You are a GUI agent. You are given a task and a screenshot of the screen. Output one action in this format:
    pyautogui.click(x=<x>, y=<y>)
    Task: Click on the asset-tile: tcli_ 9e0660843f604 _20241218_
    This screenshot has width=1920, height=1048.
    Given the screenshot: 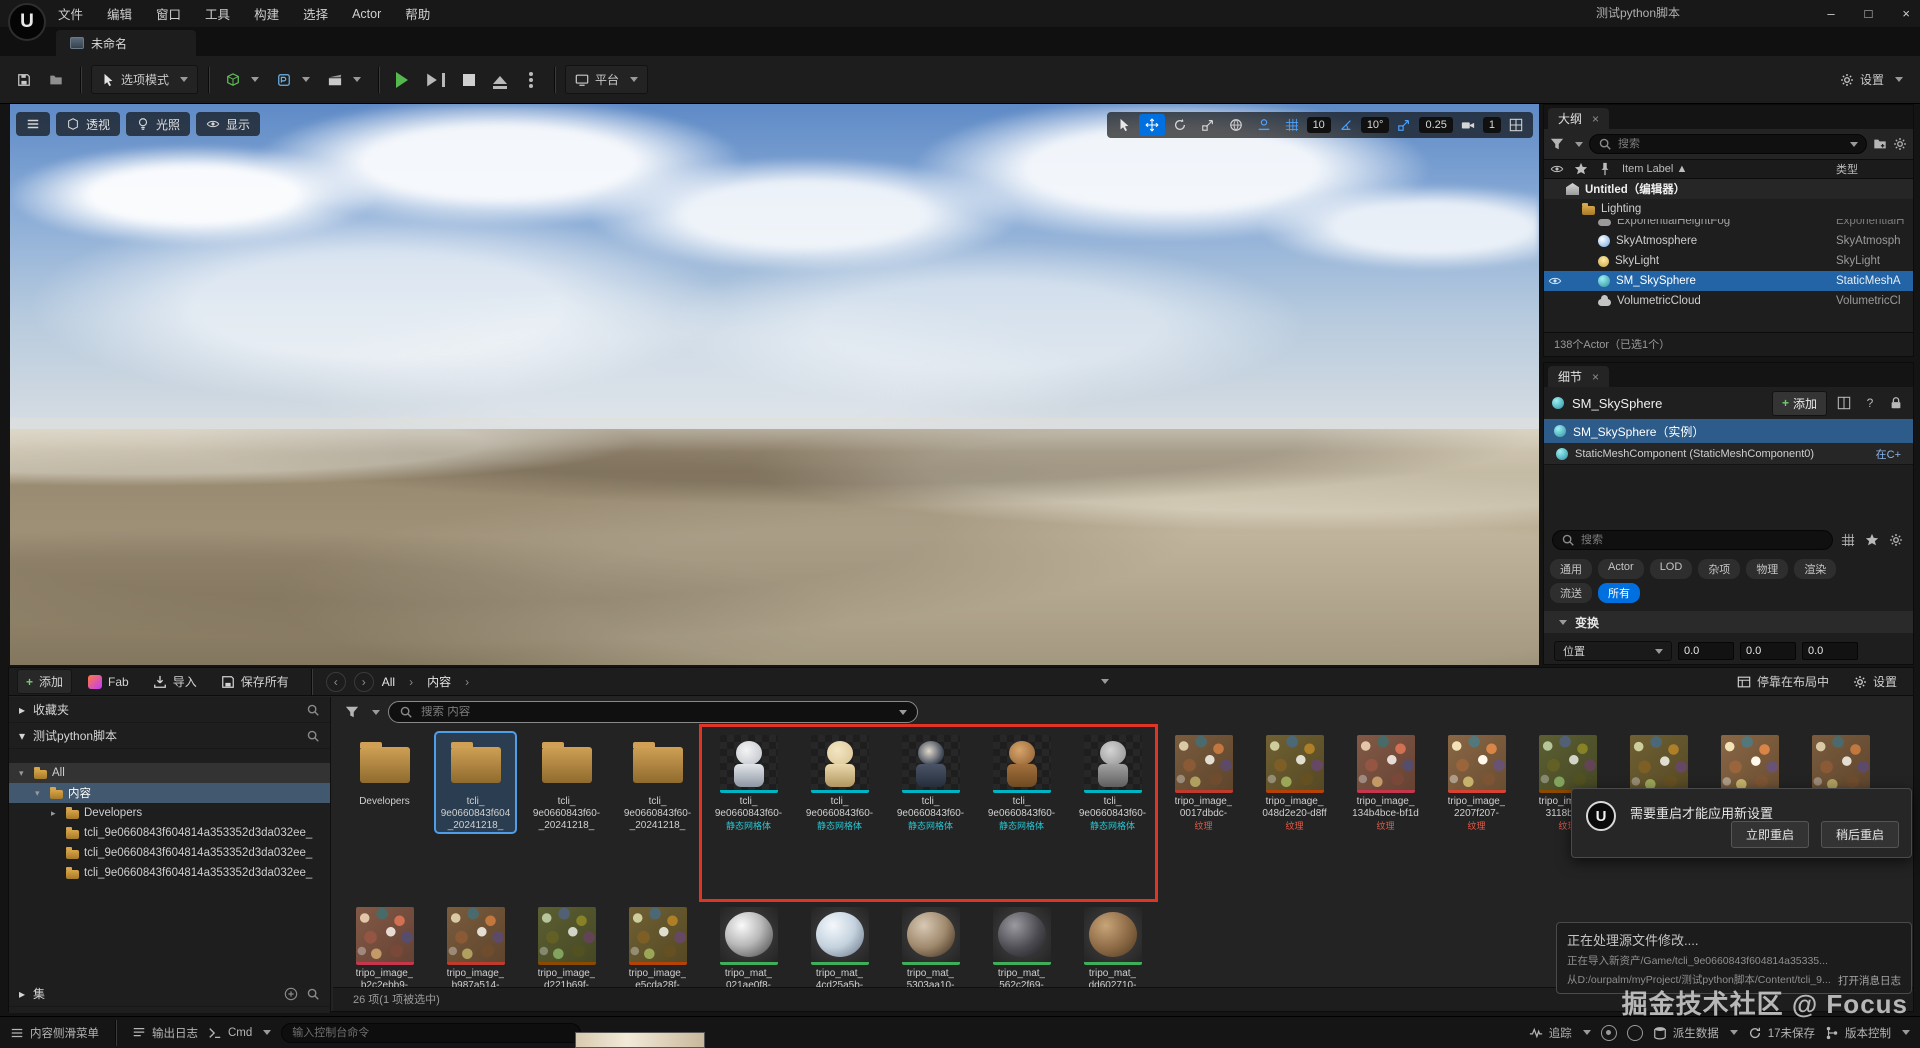 What is the action you would take?
    pyautogui.click(x=475, y=782)
    